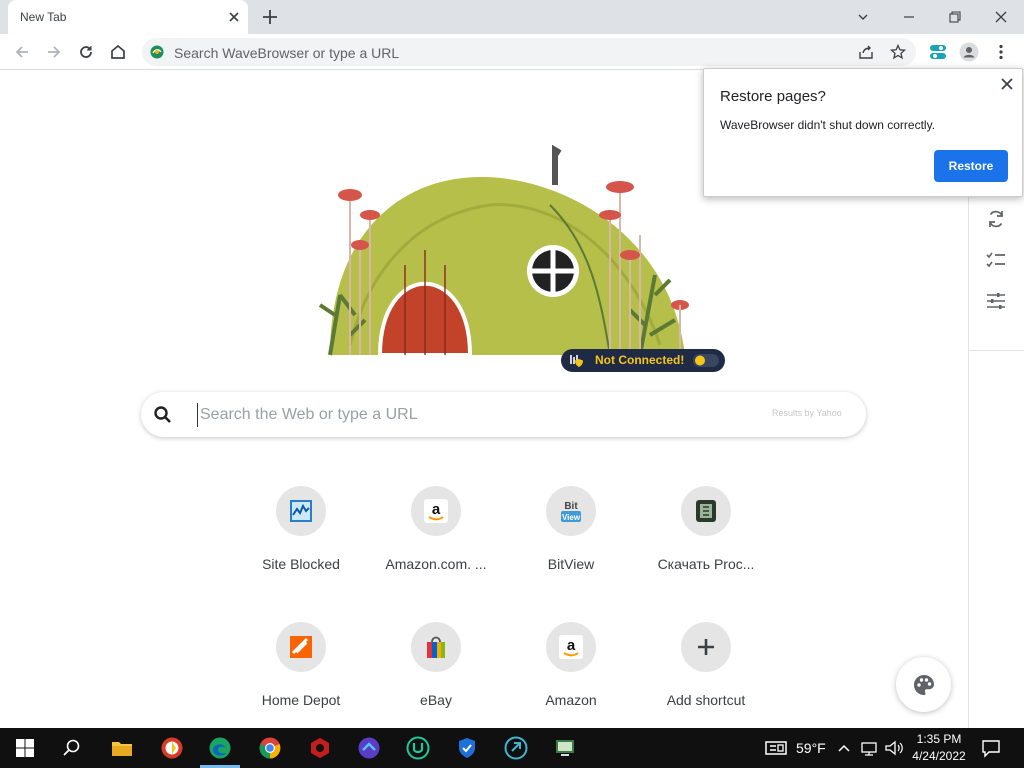 The width and height of the screenshot is (1024, 768). Describe the element at coordinates (706, 677) in the screenshot. I see `add-shortcut-button: Add shortcut` at that location.